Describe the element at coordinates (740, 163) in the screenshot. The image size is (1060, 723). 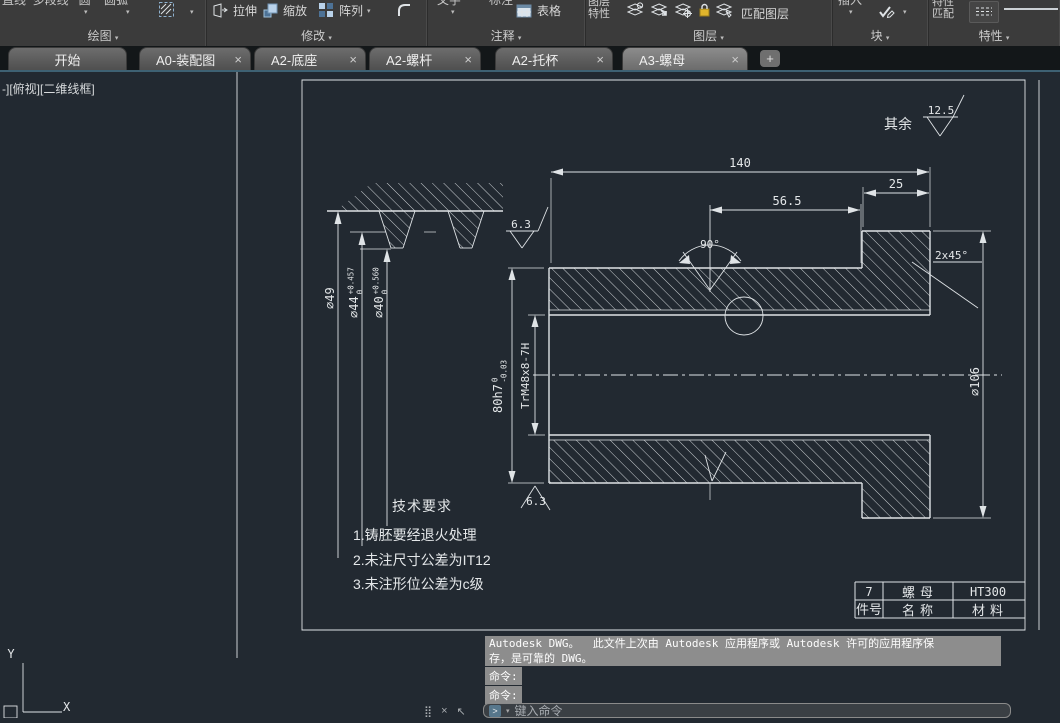
I see `svg-text: 140` at that location.